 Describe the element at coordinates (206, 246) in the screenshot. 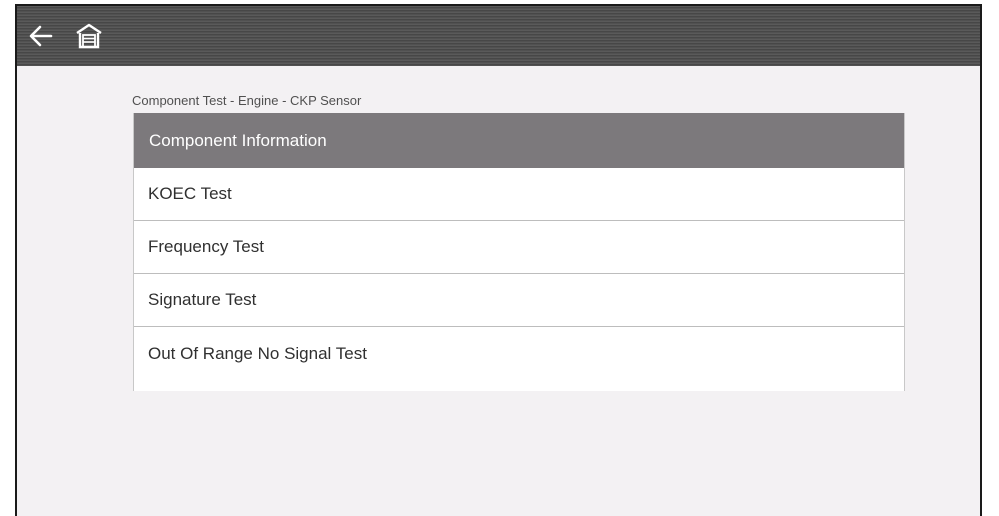

I see `list-item-label: Frequency Test` at that location.